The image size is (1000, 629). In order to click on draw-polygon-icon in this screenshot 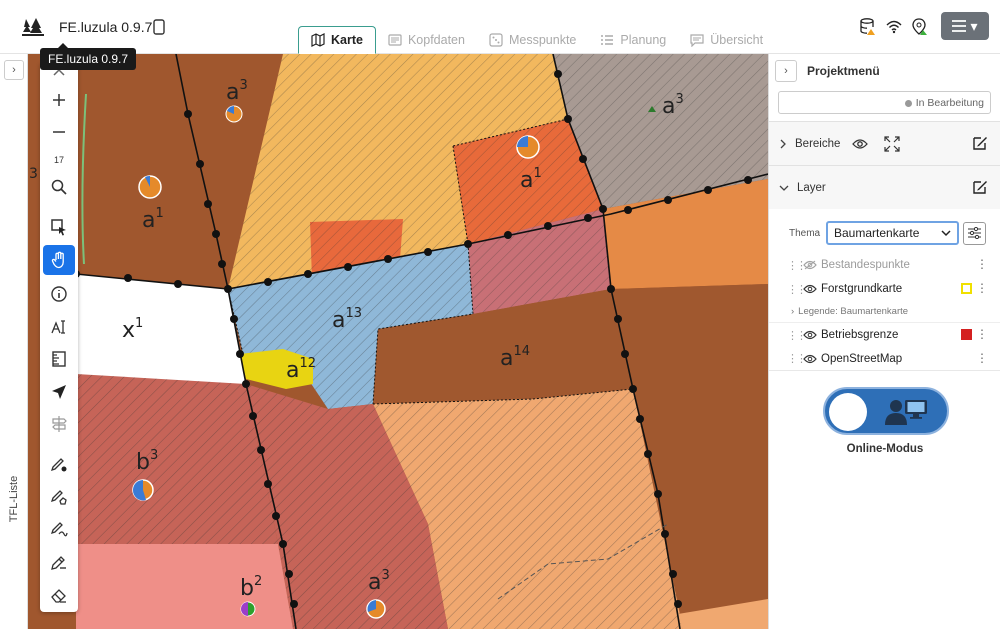, I will do `click(58, 497)`.